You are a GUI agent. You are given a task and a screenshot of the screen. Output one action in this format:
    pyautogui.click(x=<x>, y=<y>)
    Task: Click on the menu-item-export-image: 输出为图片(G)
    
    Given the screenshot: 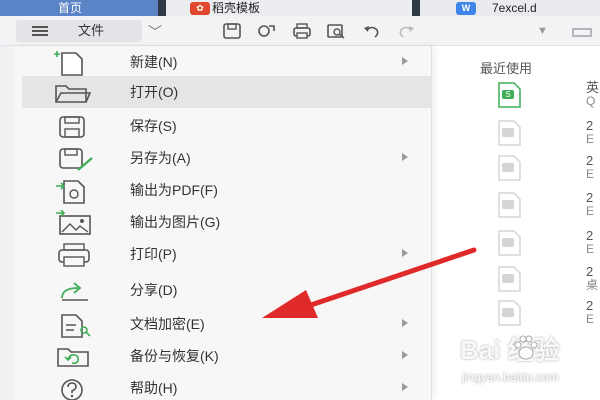 What is the action you would take?
    pyautogui.click(x=227, y=222)
    